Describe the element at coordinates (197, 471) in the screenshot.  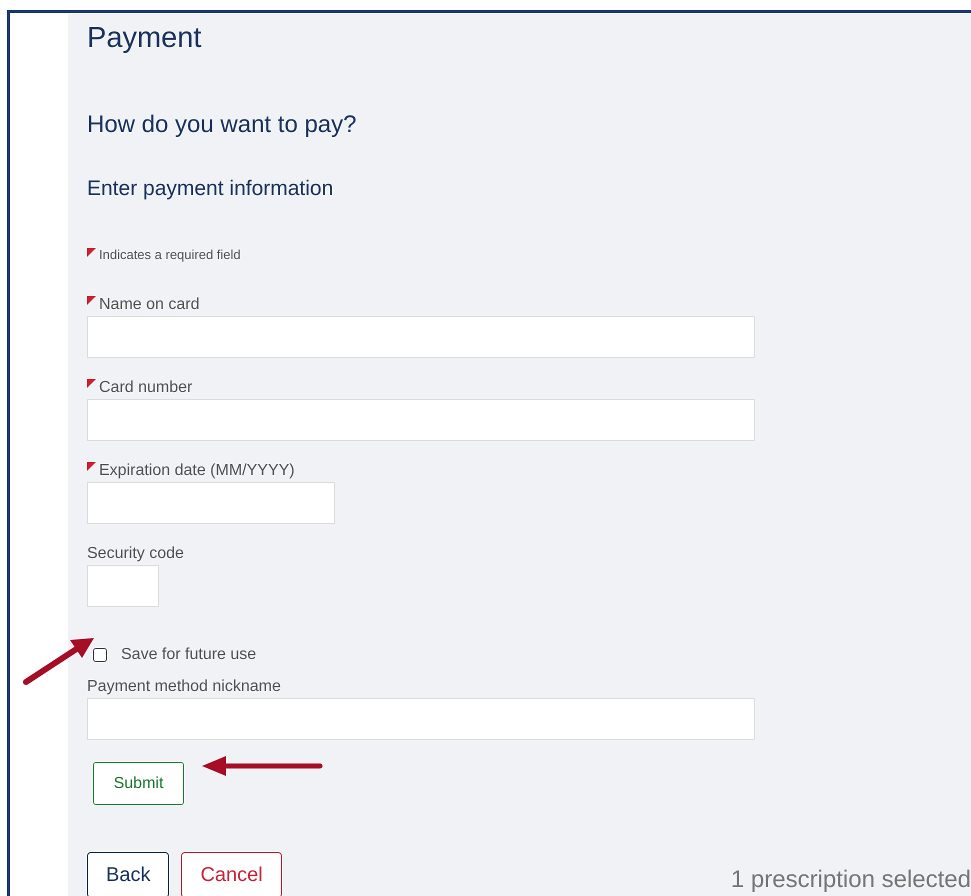
I see `field-label: Expiration date (MM/YYYY)` at that location.